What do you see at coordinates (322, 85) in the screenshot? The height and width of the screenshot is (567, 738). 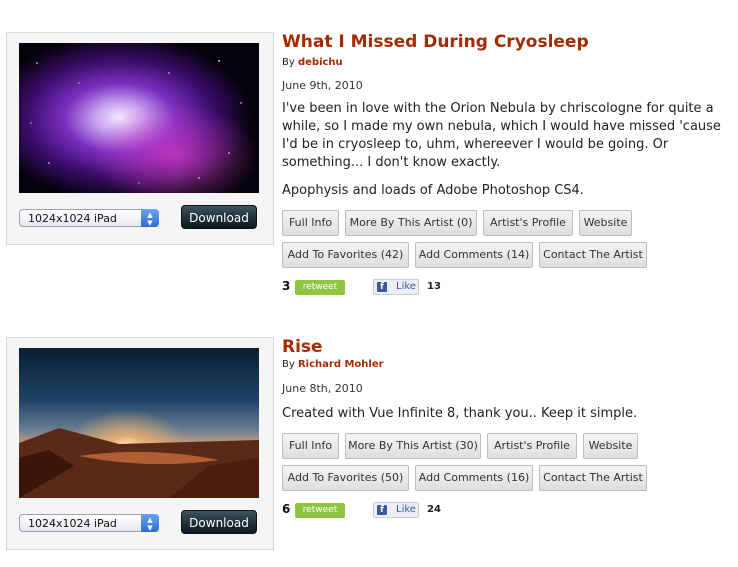 I see `post-date: June 9th, 2010` at bounding box center [322, 85].